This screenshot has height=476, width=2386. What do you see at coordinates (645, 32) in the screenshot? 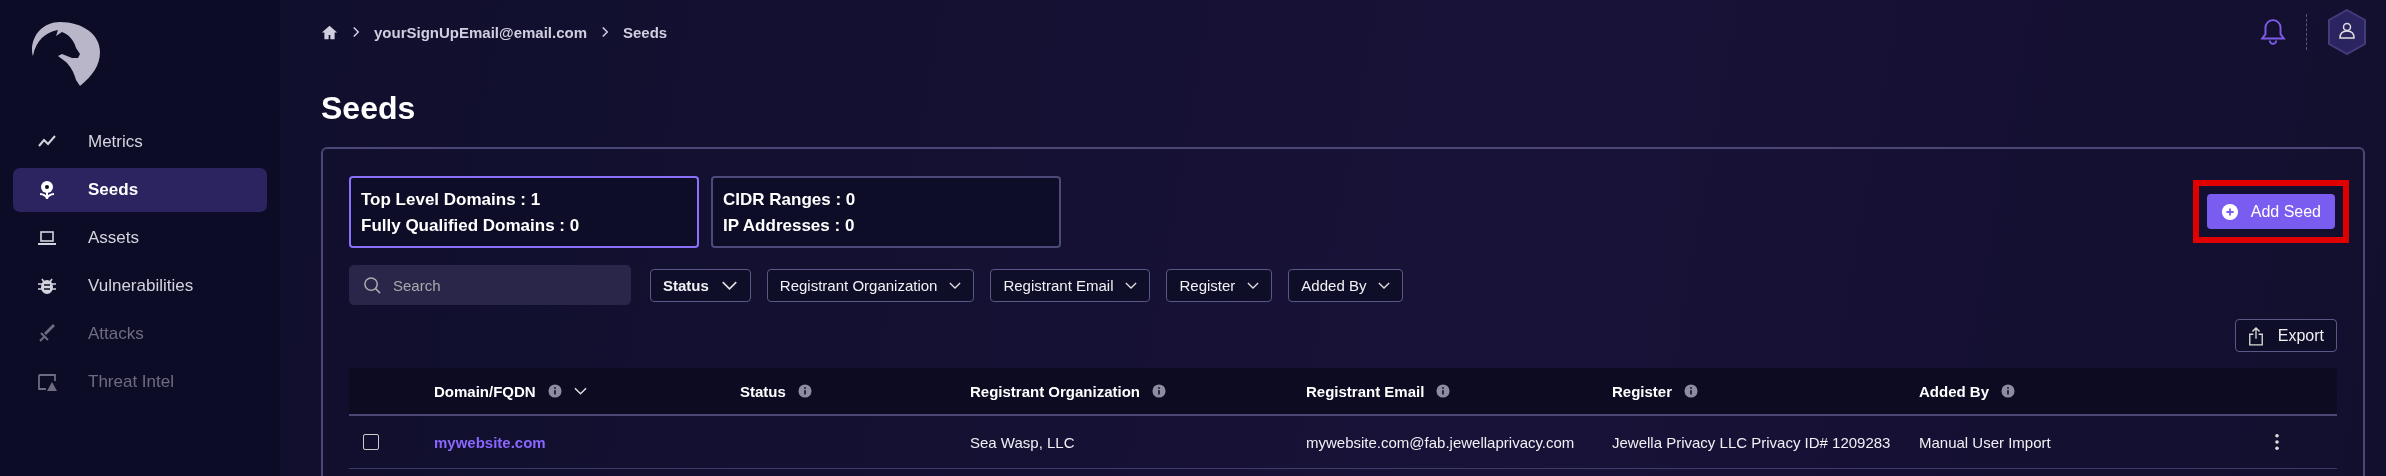
I see `breadcrumb-link: Seeds` at bounding box center [645, 32].